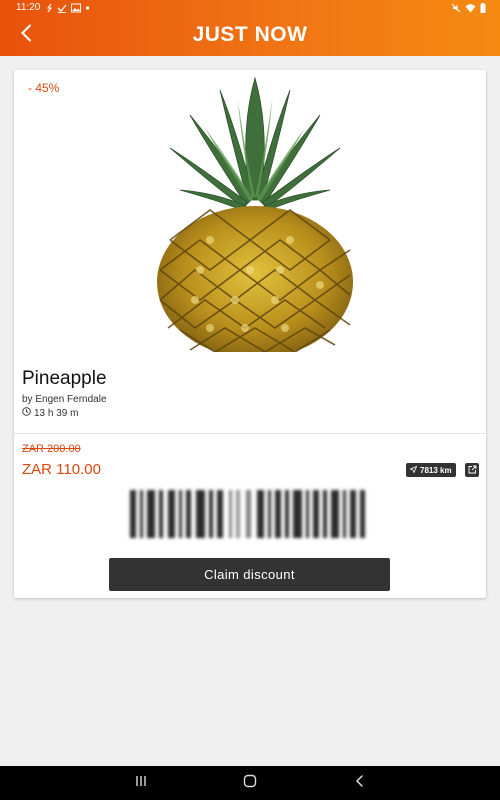 This screenshot has width=500, height=800. What do you see at coordinates (436, 470) in the screenshot?
I see `distance-text: 7813 km` at bounding box center [436, 470].